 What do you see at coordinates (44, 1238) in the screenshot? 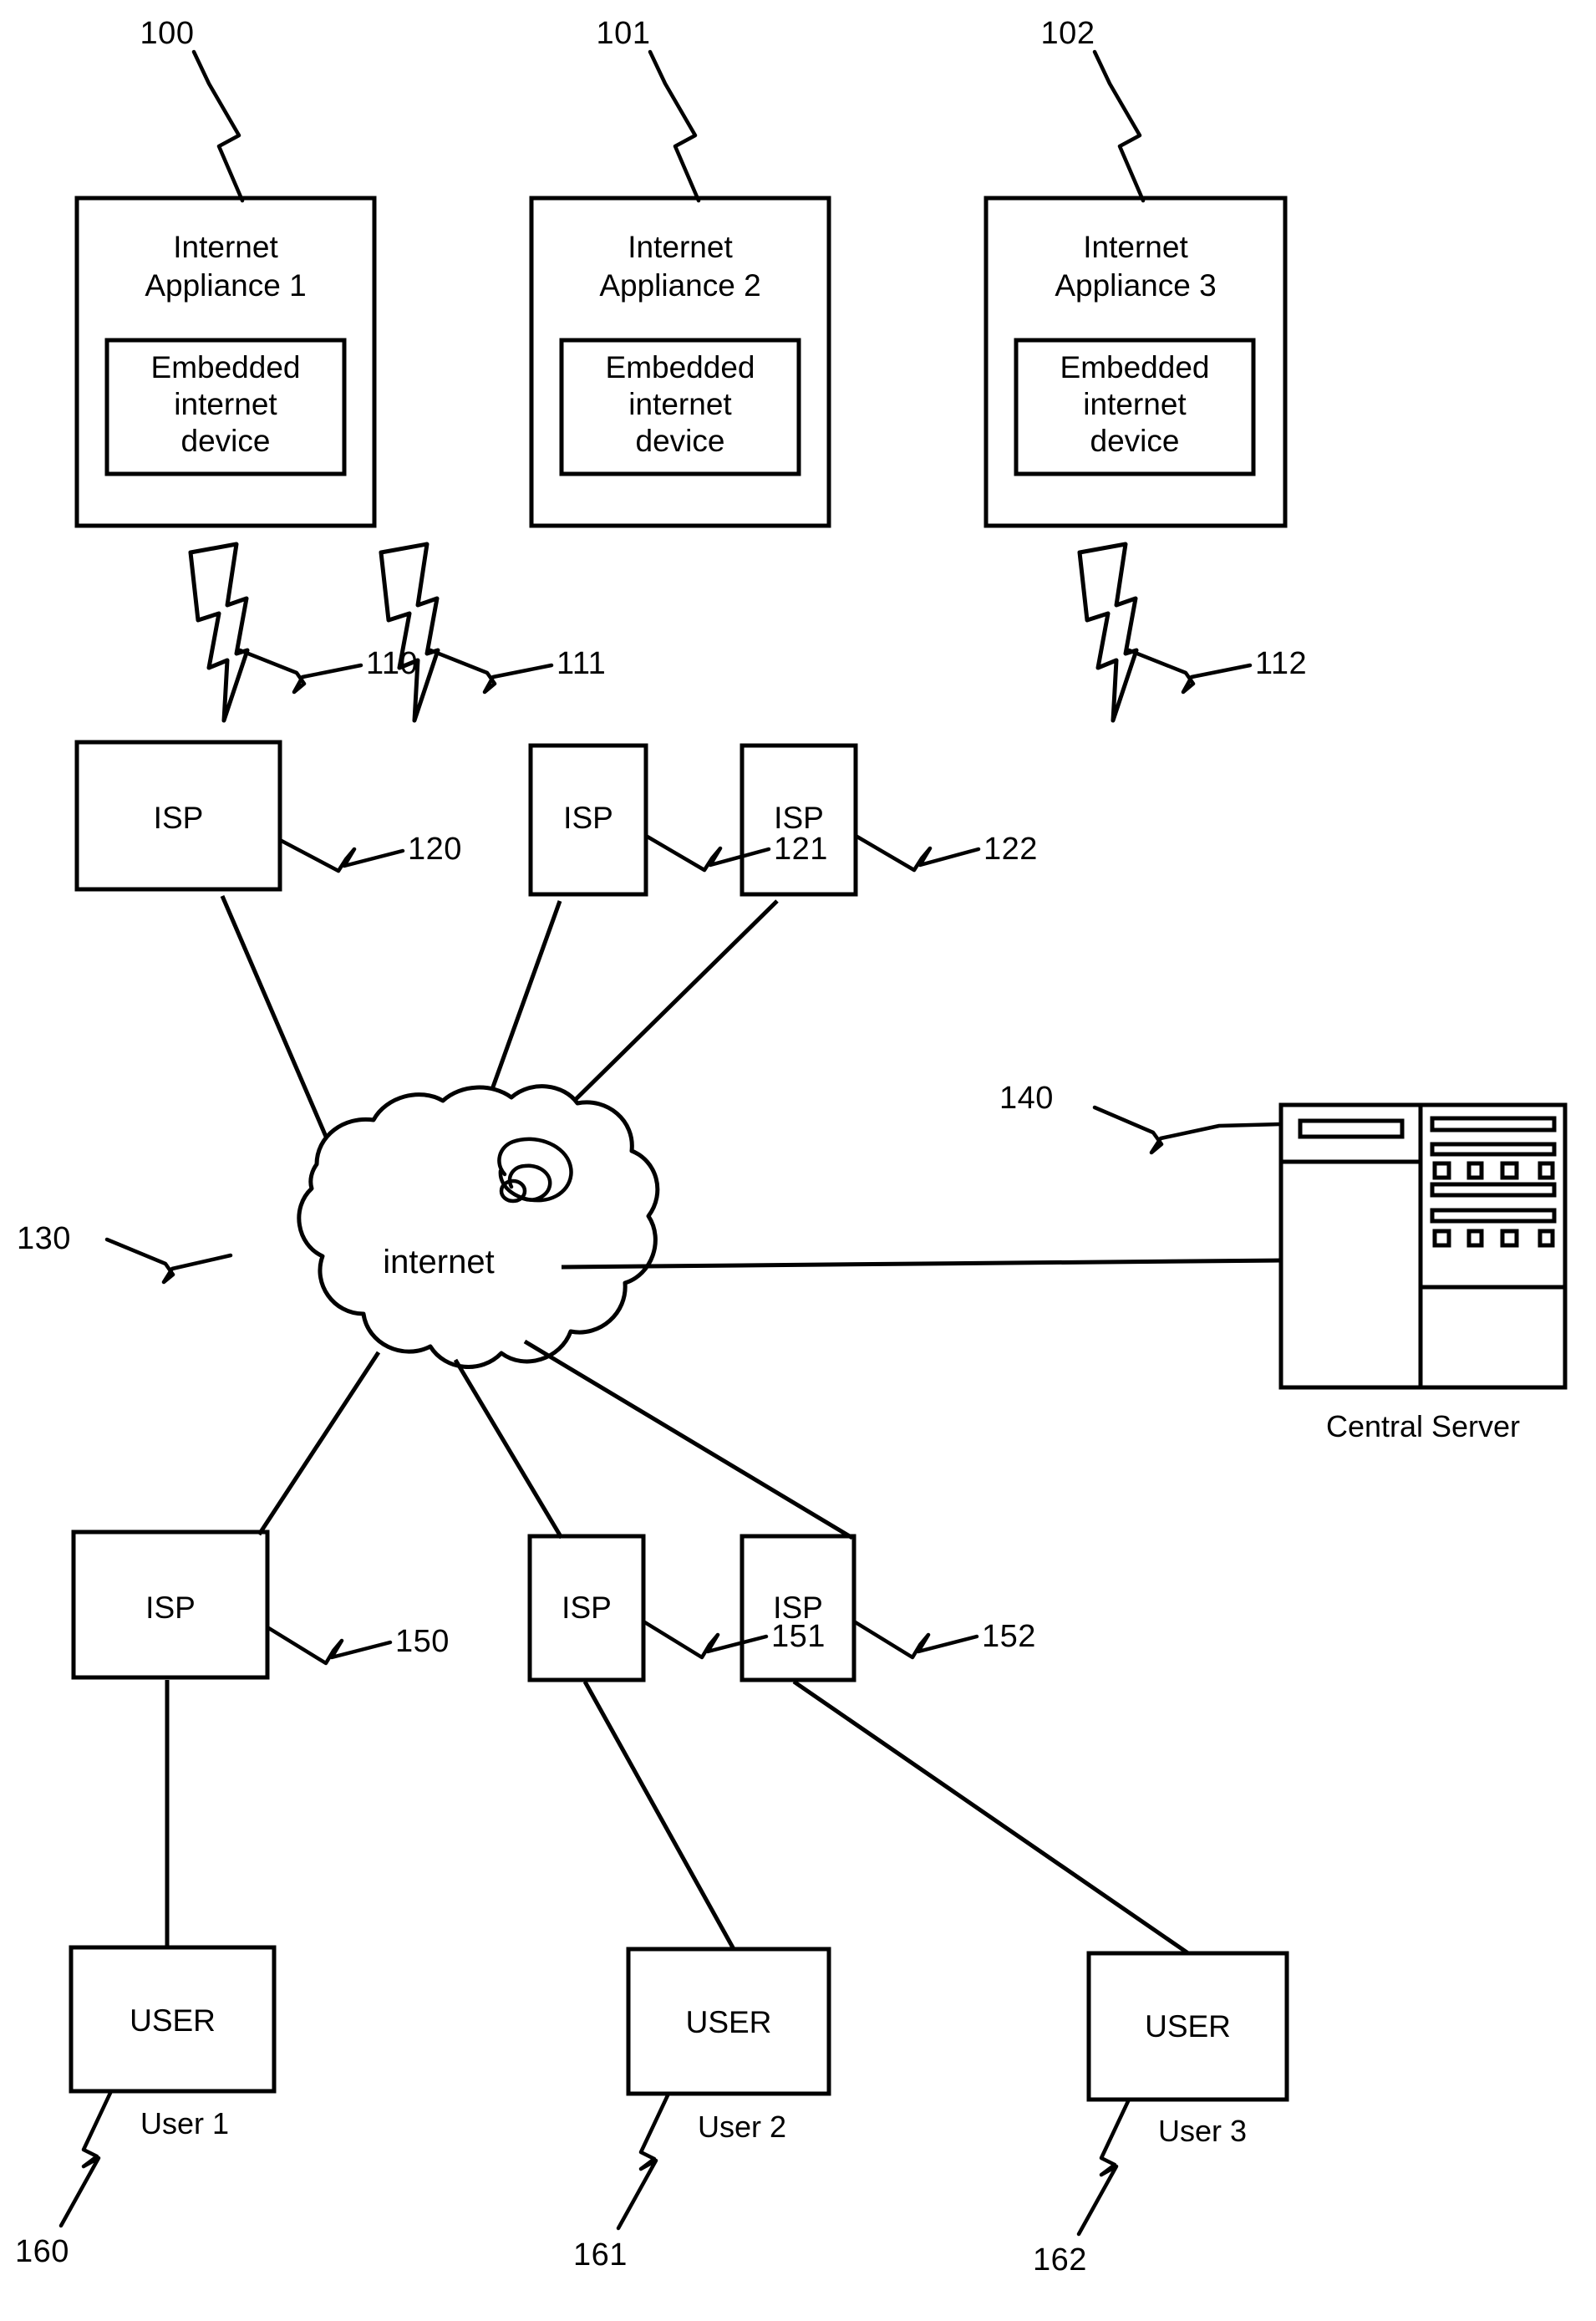
I see `ref-number-130: 130` at bounding box center [44, 1238].